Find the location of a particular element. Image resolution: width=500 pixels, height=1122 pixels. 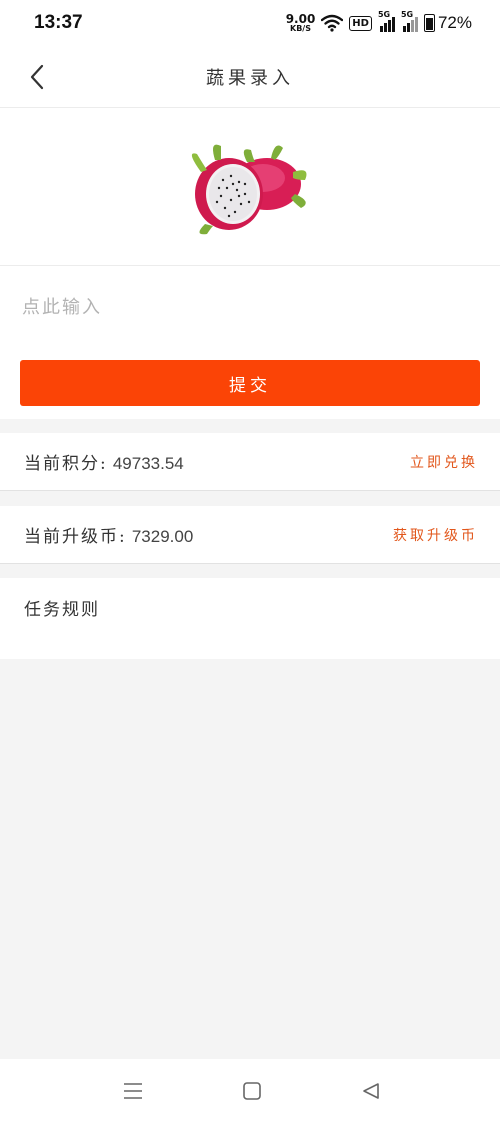

task-rules-title: 任务规则 is located at coordinates (62, 610).